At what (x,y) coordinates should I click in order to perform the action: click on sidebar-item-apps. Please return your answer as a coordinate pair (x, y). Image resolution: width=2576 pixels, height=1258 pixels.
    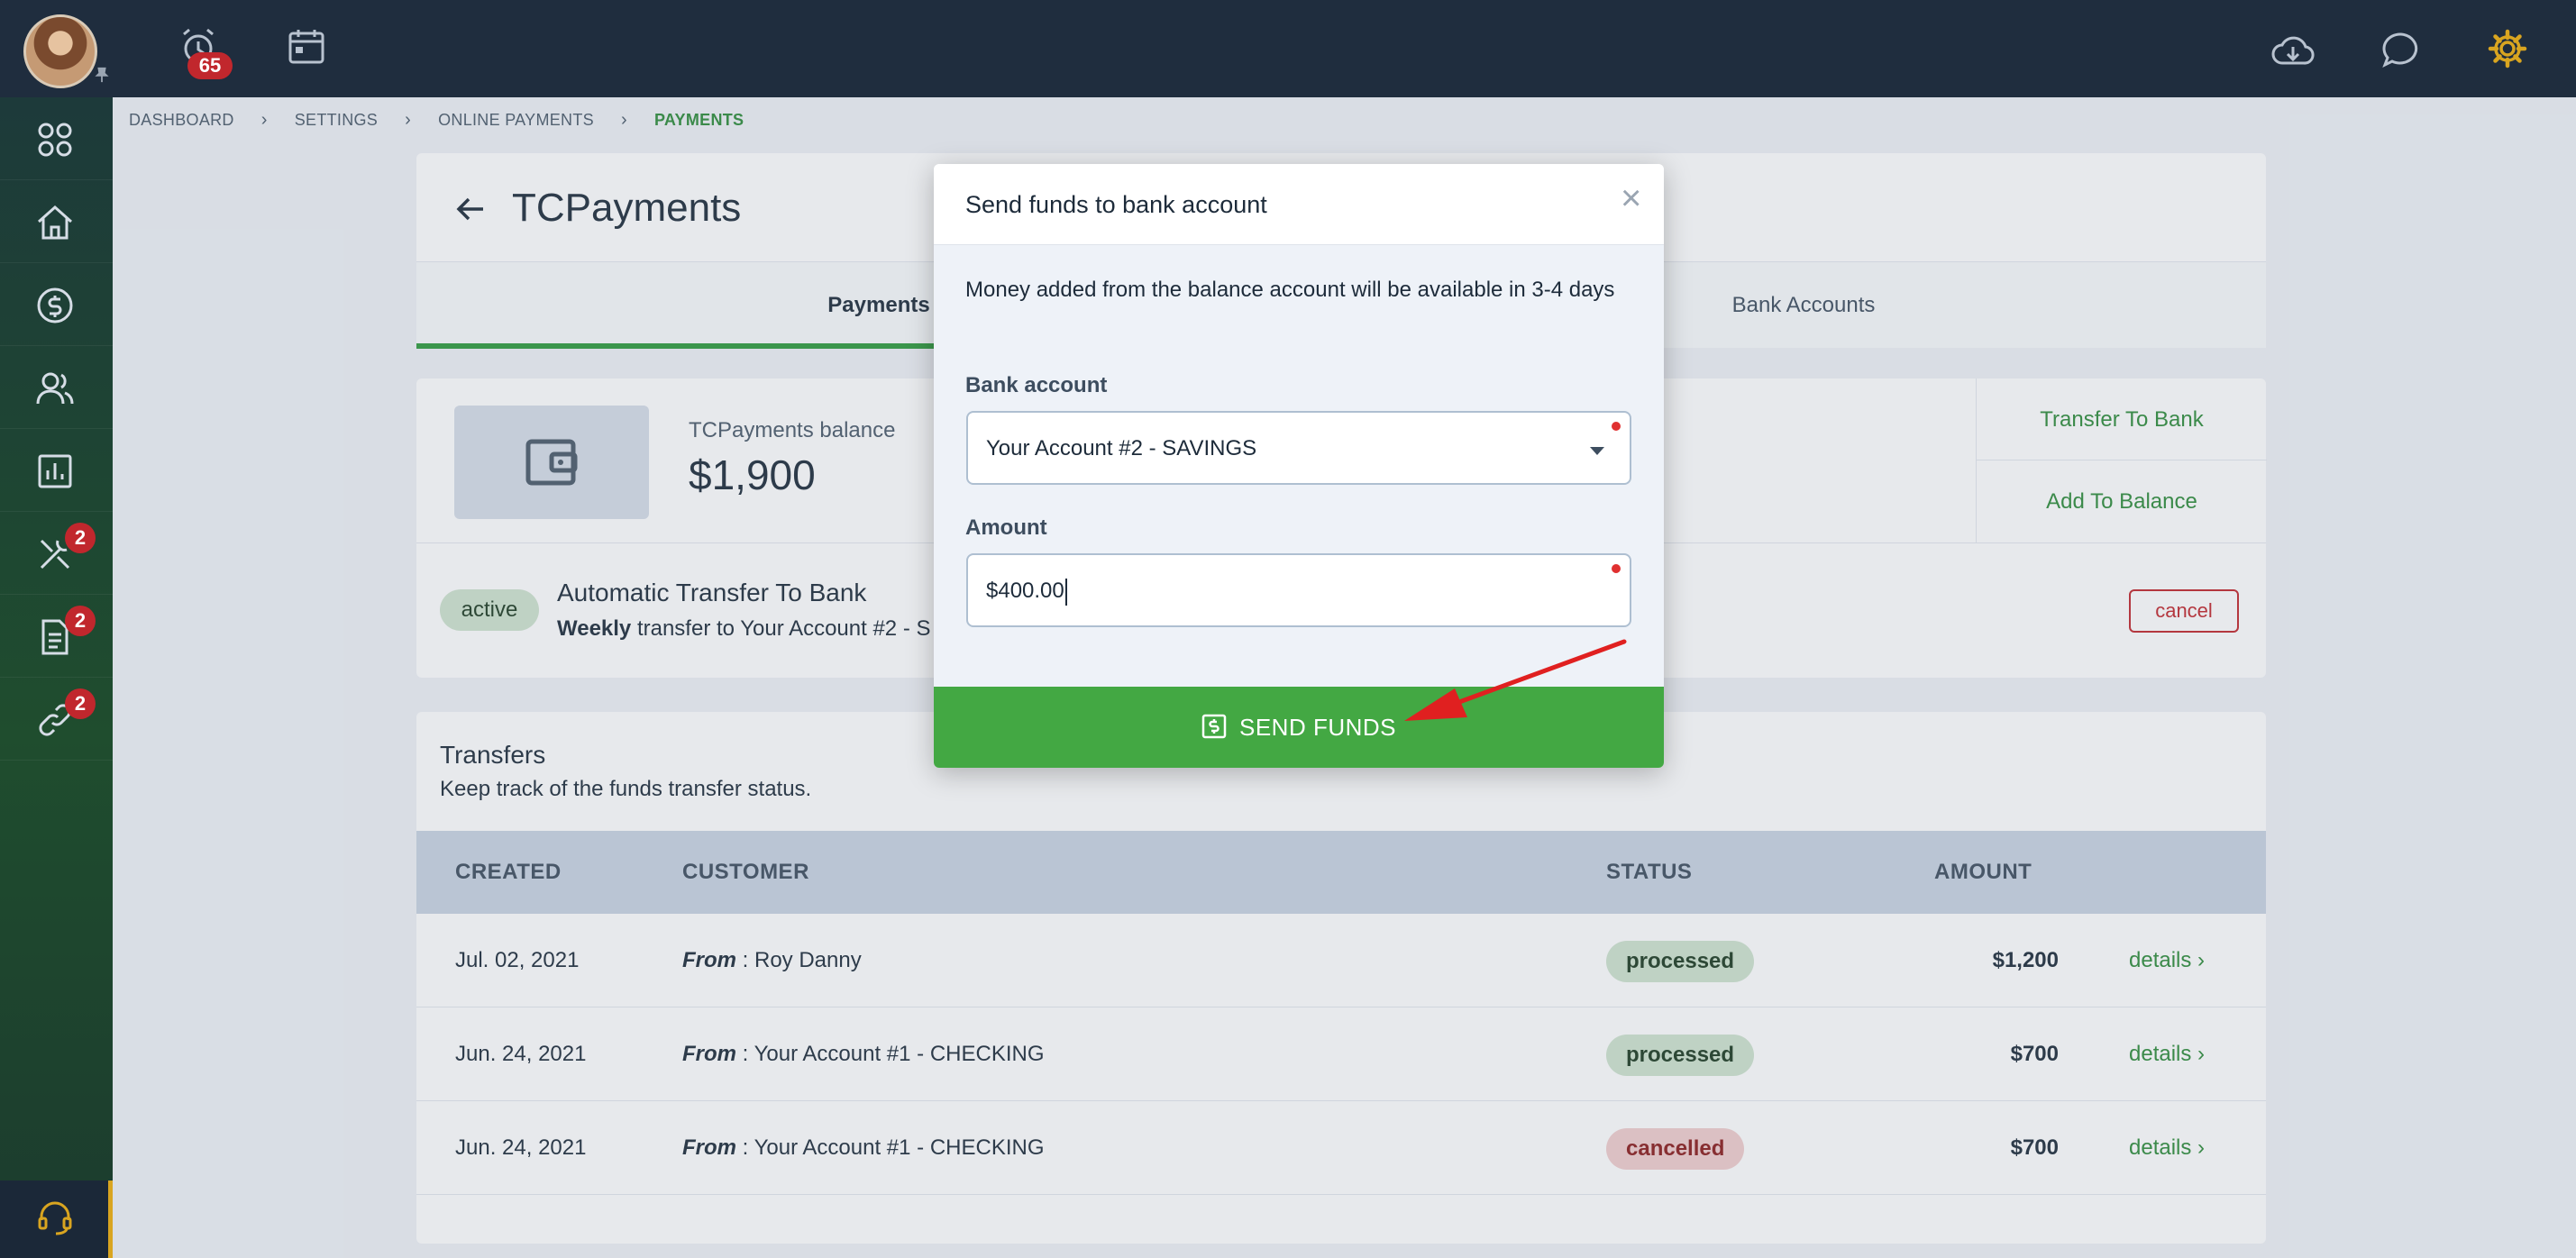
    Looking at the image, I should click on (56, 138).